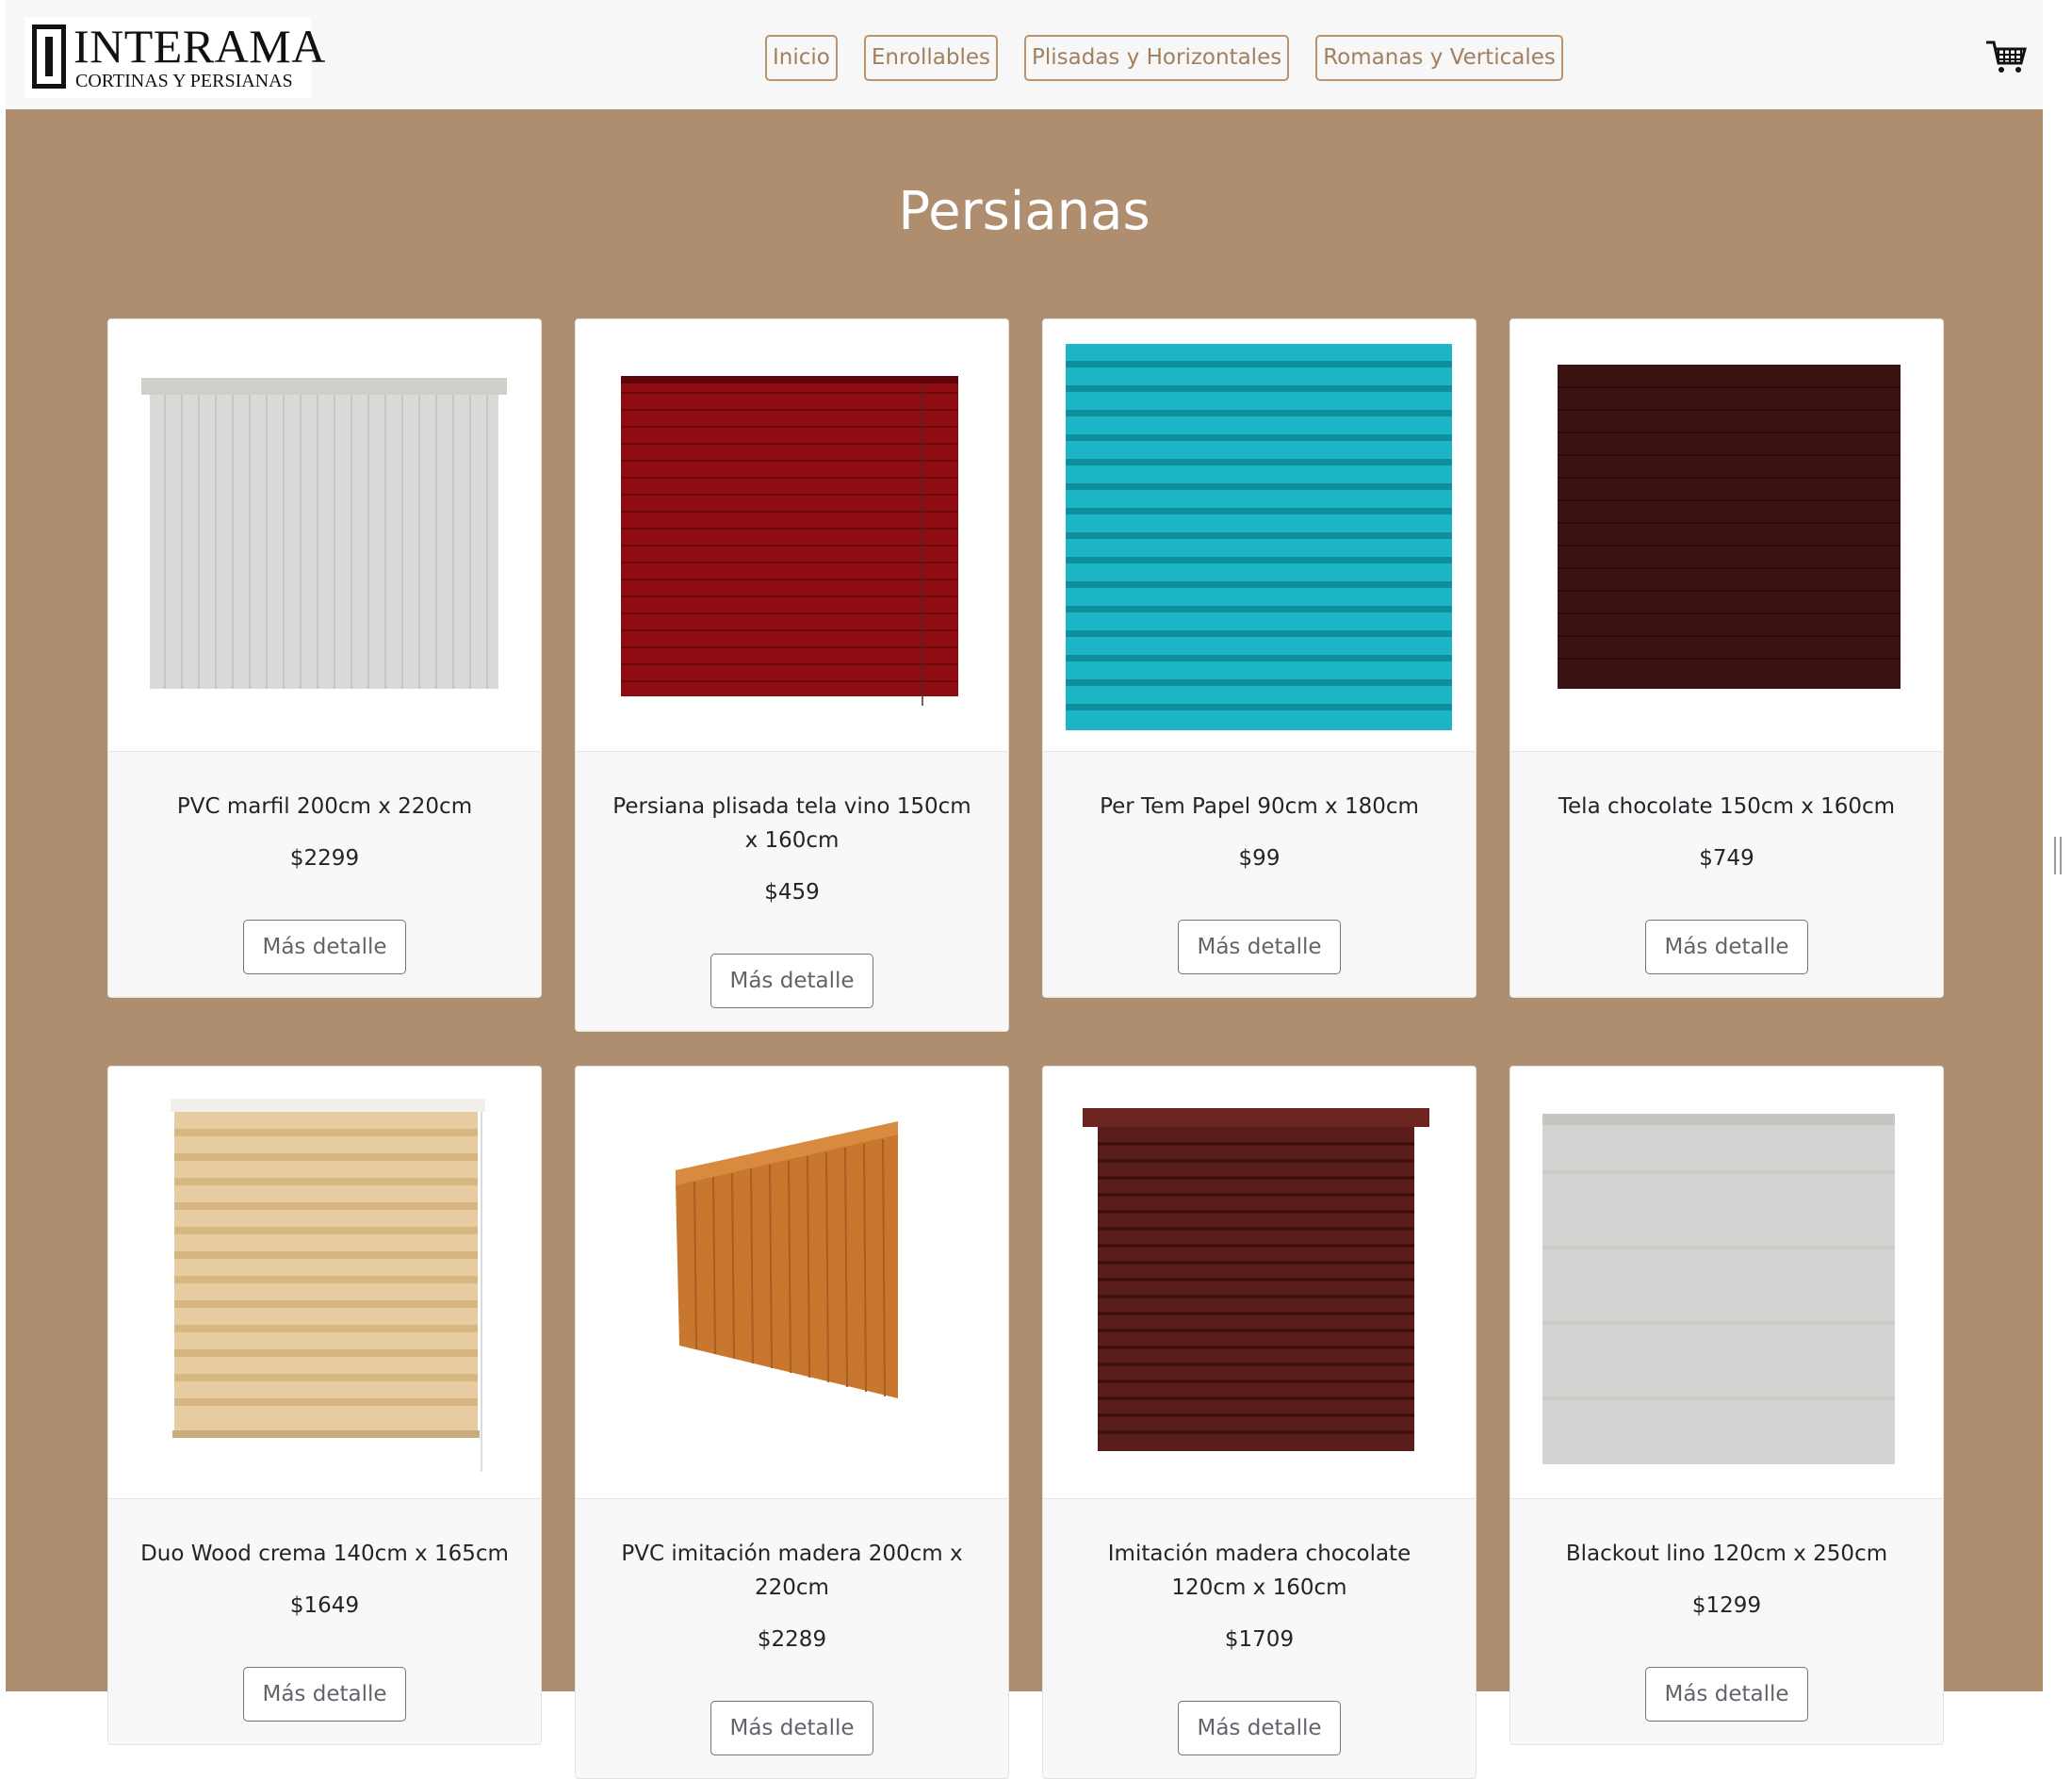 The width and height of the screenshot is (2072, 1779). I want to click on blind-paper-icon, so click(1259, 537).